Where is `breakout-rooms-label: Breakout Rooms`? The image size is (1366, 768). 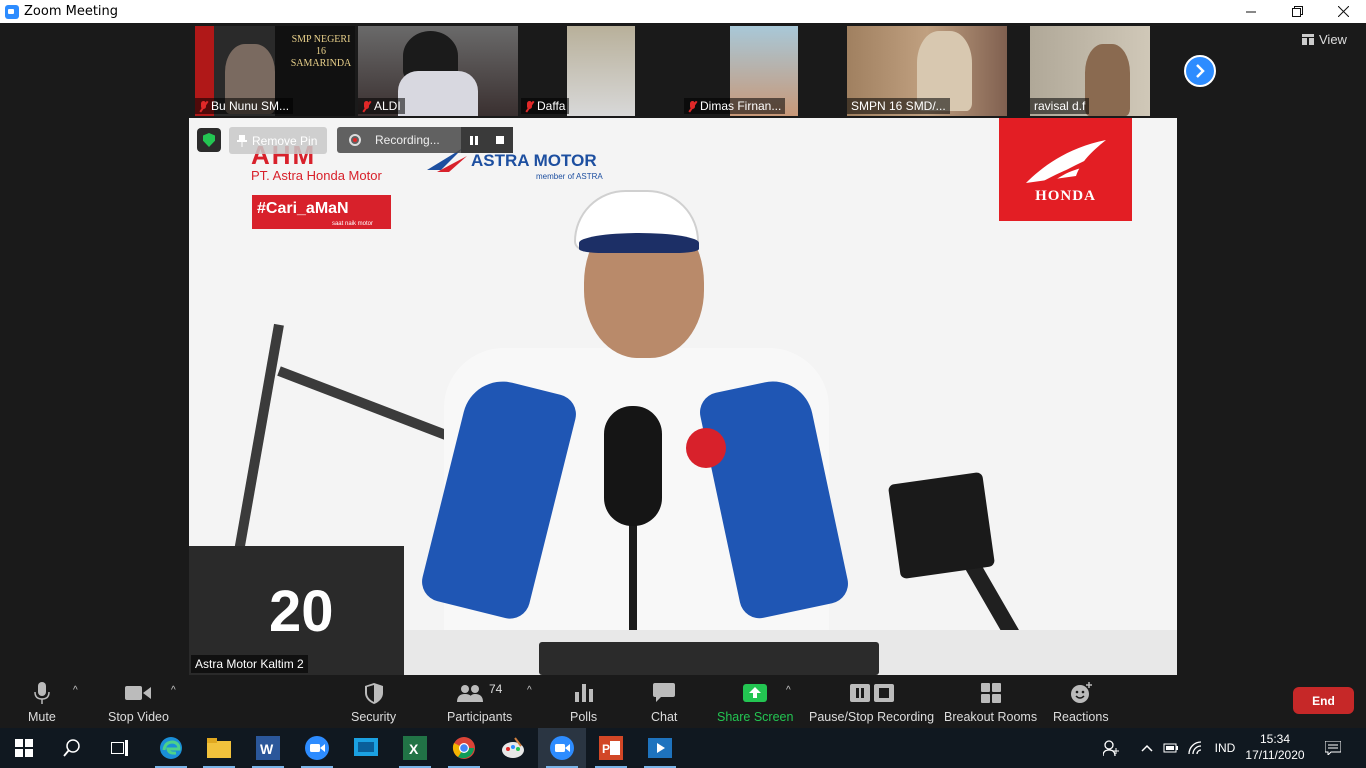
breakout-rooms-label: Breakout Rooms is located at coordinates (991, 717).